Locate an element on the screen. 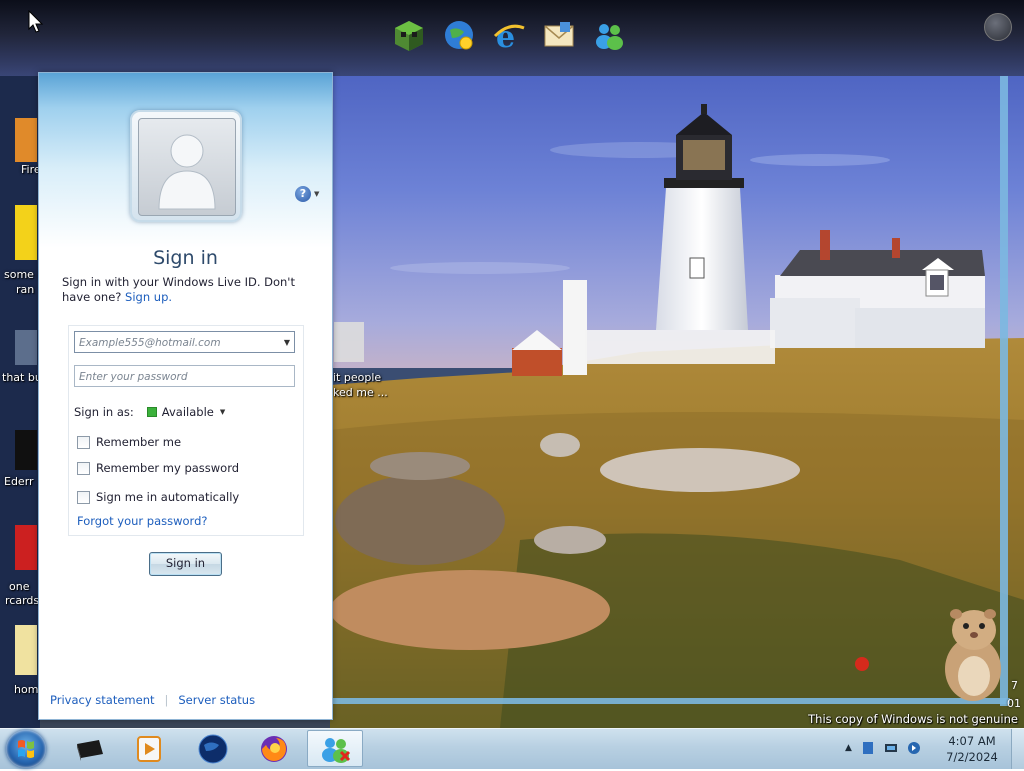  genuine-notice: This copy of Windows is not genuine is located at coordinates (913, 719).